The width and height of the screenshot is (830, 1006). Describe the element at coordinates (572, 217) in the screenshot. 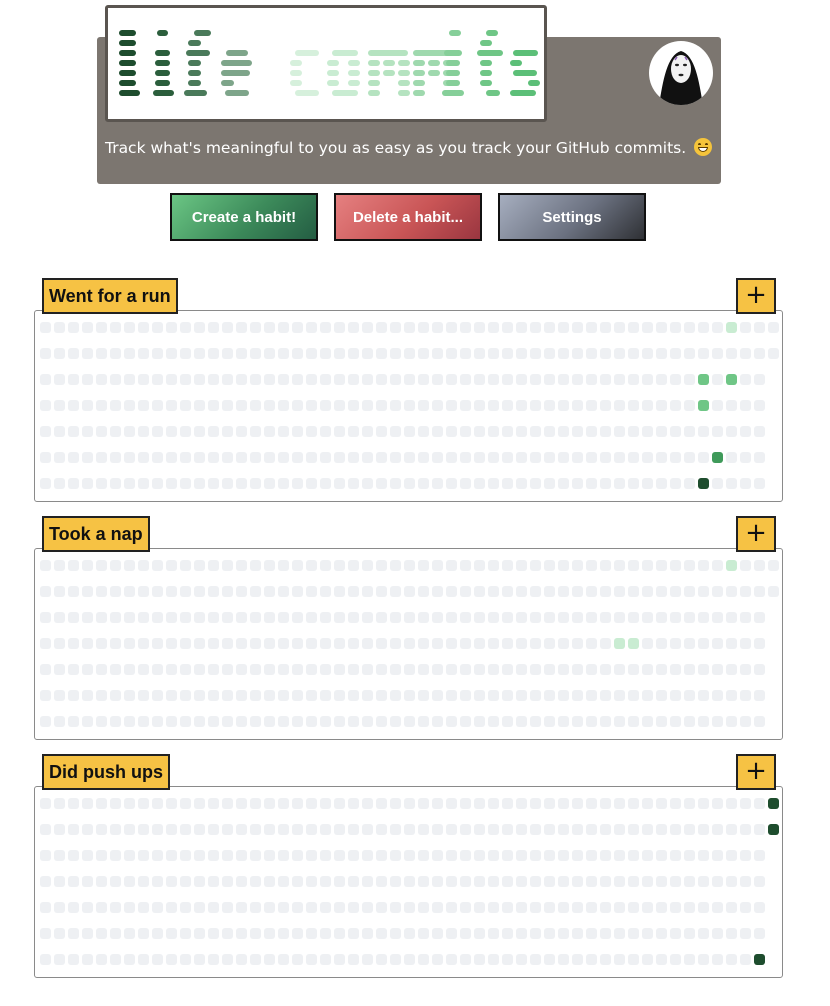

I see `settings-button: Settings` at that location.